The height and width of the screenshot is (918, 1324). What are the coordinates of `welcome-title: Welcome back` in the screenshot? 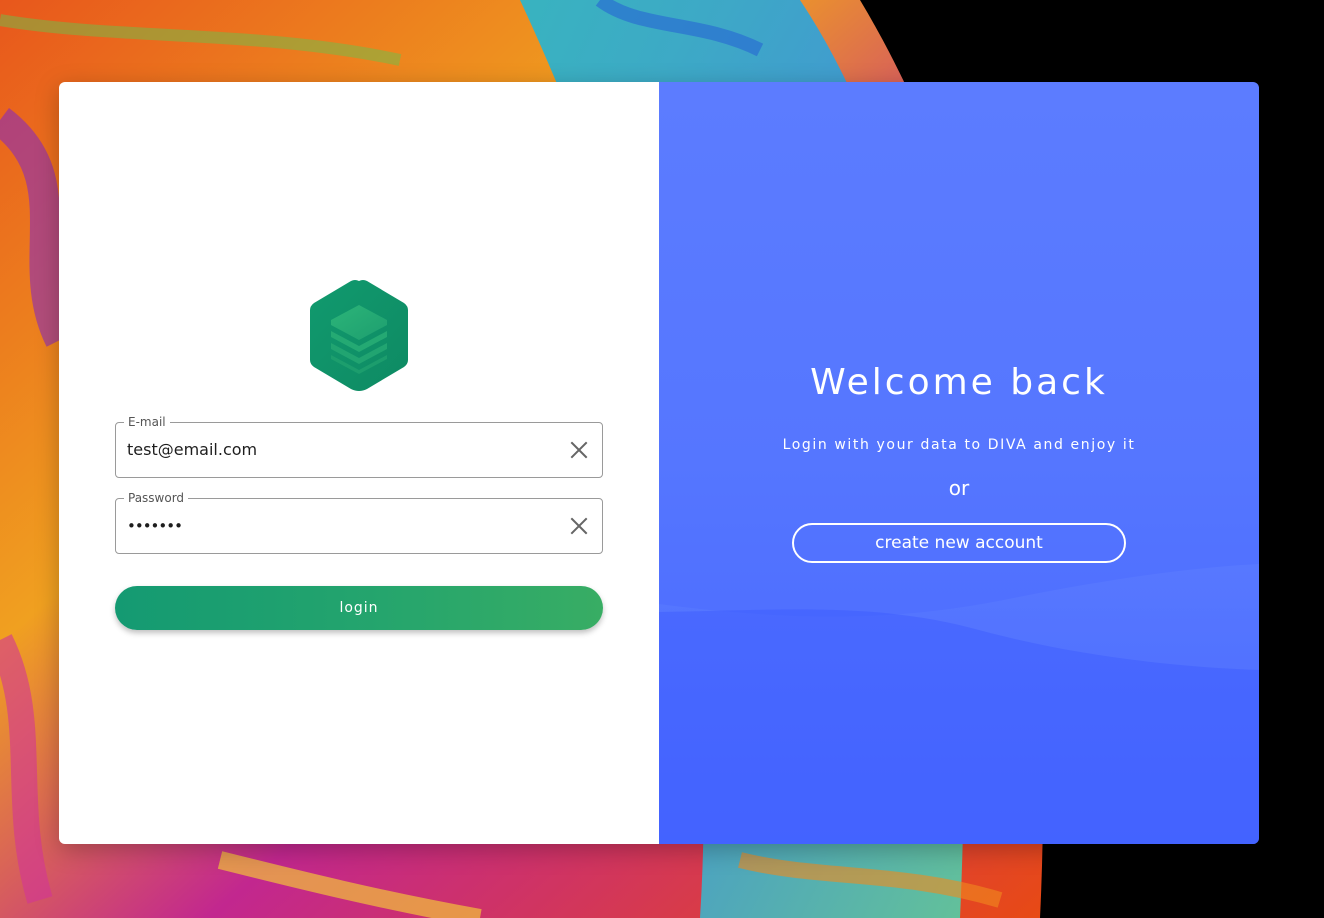 It's located at (959, 382).